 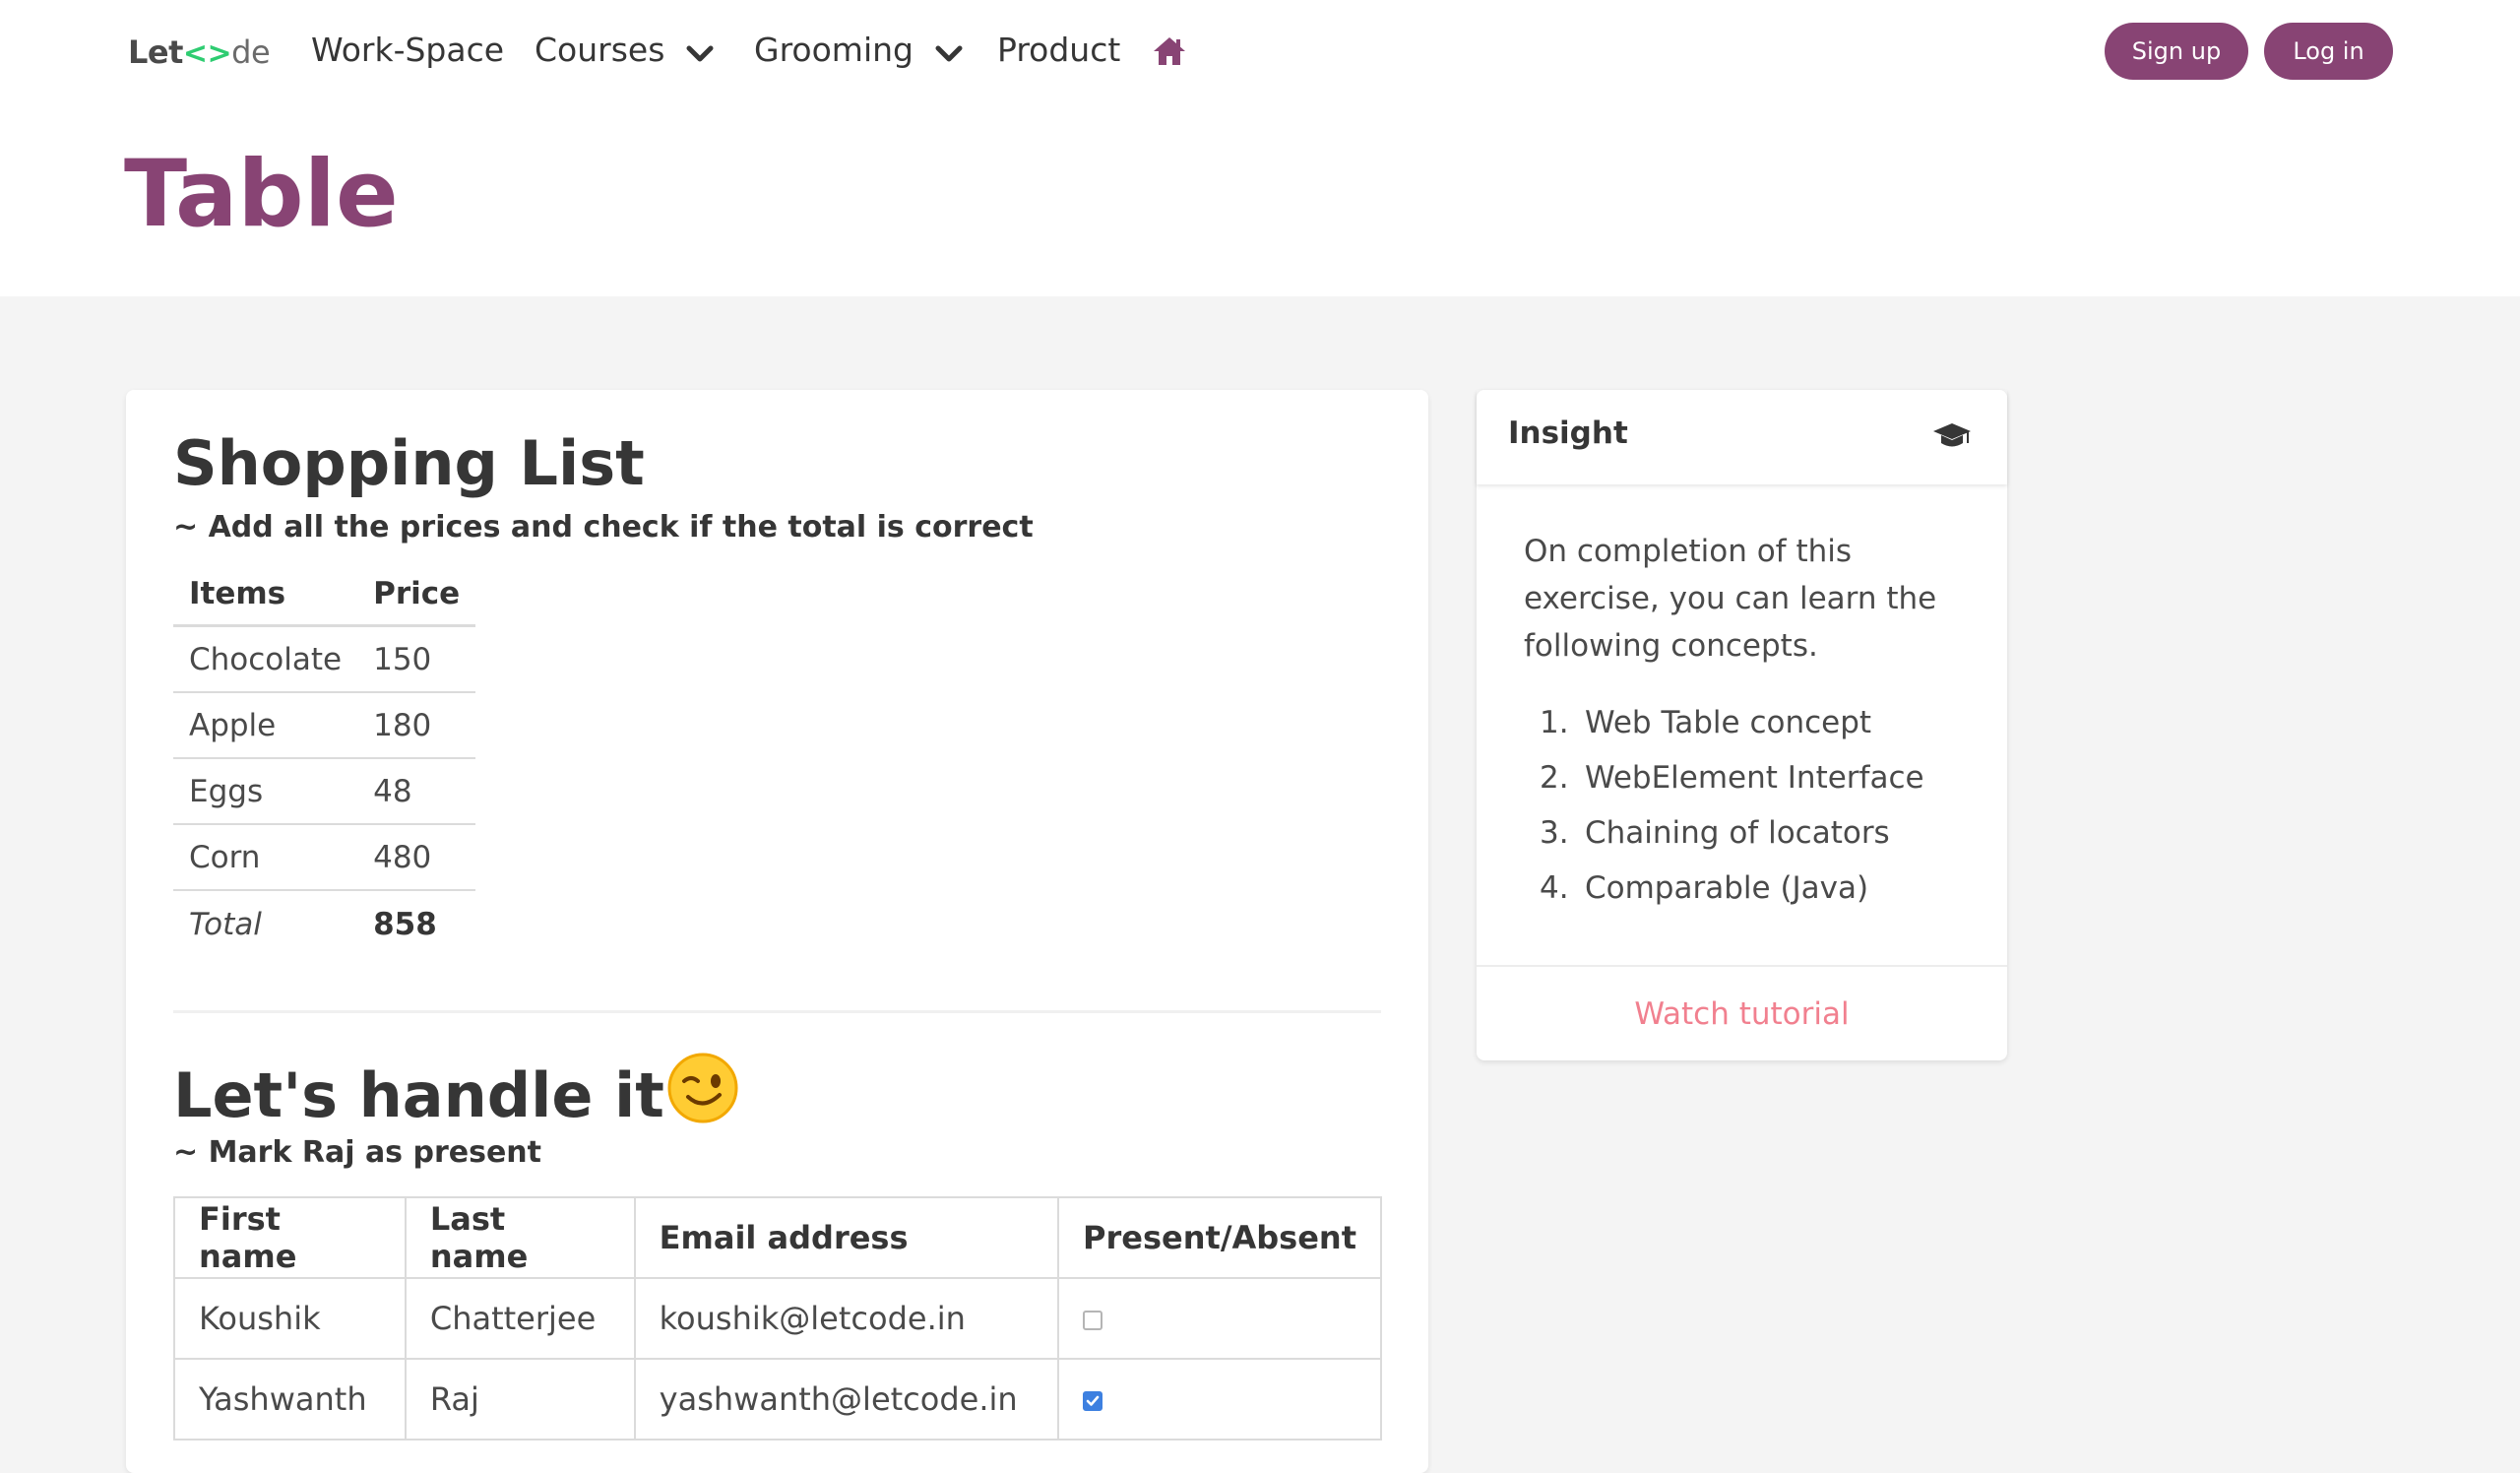 I want to click on list-item-text: Web Table concept, so click(x=1728, y=722).